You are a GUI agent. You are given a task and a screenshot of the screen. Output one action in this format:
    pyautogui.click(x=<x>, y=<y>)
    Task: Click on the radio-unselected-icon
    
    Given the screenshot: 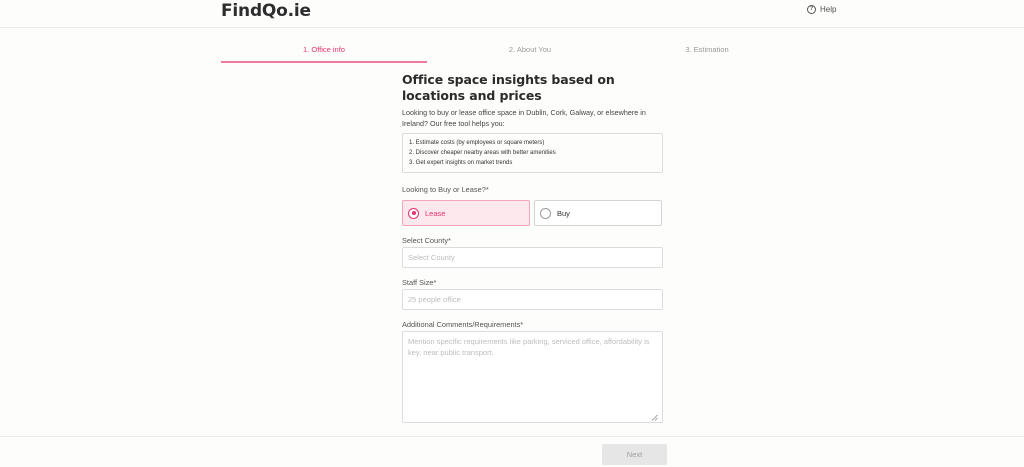 What is the action you would take?
    pyautogui.click(x=545, y=213)
    